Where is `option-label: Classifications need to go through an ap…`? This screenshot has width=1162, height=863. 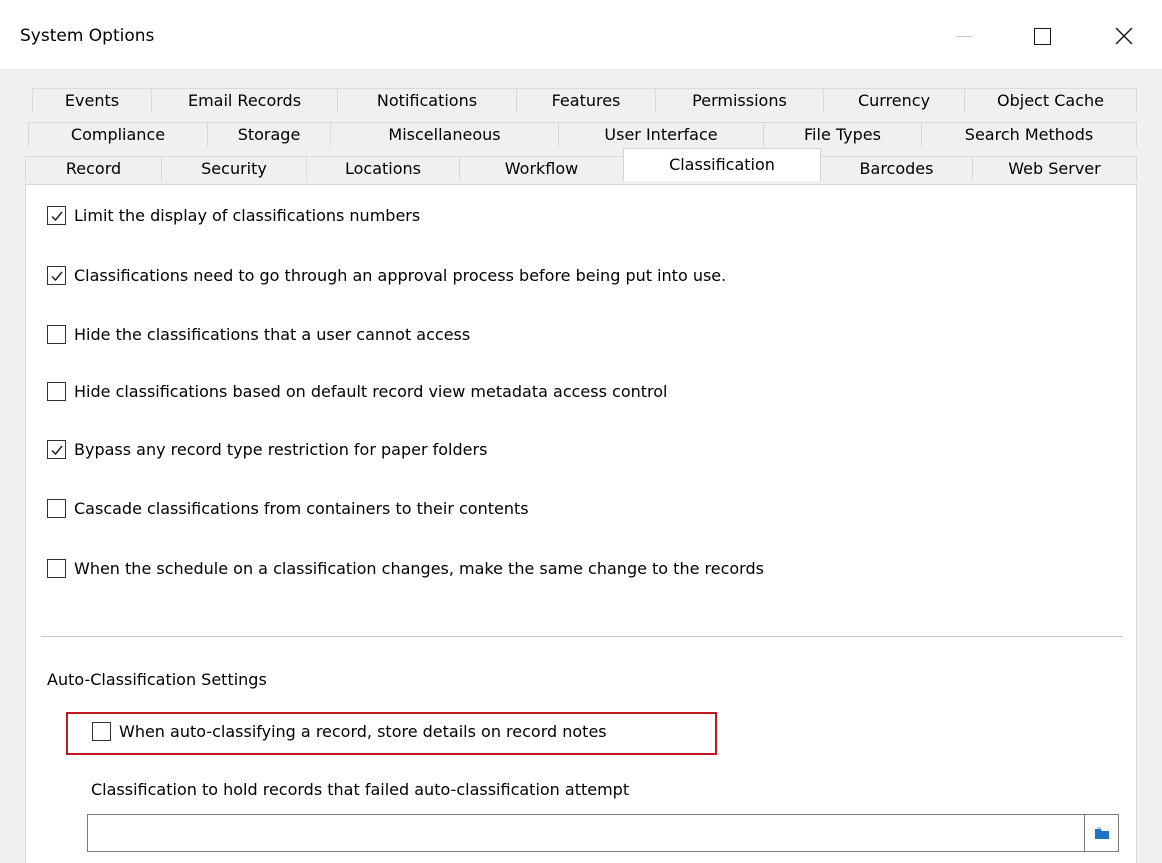 option-label: Classifications need to go through an ap… is located at coordinates (400, 275).